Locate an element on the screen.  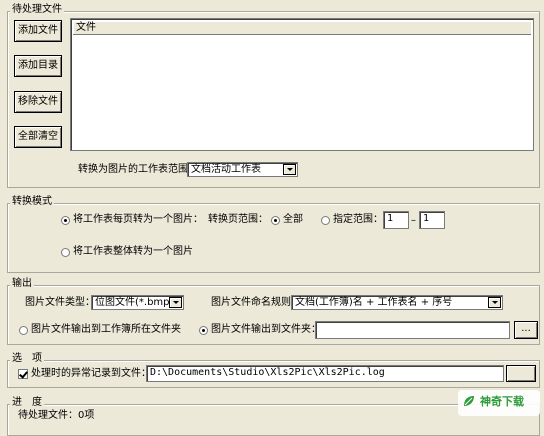
options-title: 选 项 is located at coordinates (27, 359).